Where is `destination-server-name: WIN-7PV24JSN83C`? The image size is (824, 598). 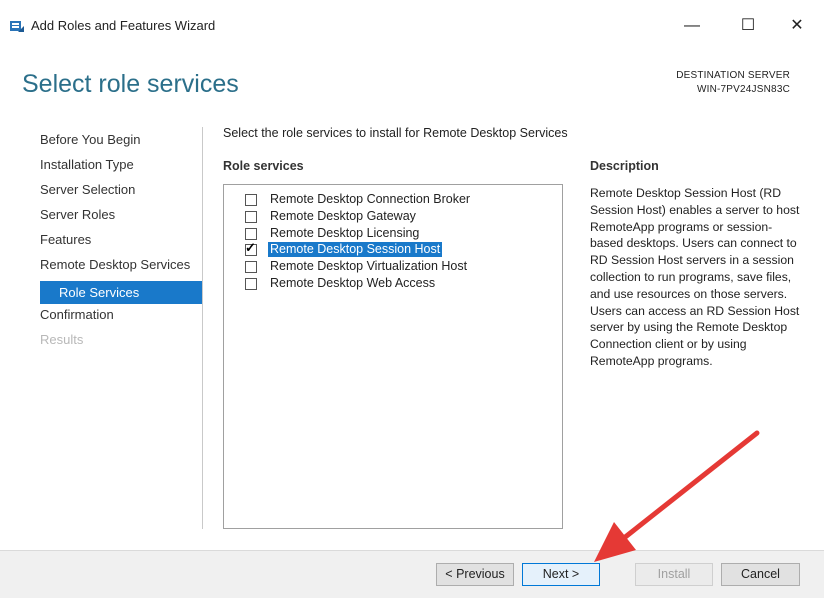
destination-server-name: WIN-7PV24JSN83C is located at coordinates (743, 89).